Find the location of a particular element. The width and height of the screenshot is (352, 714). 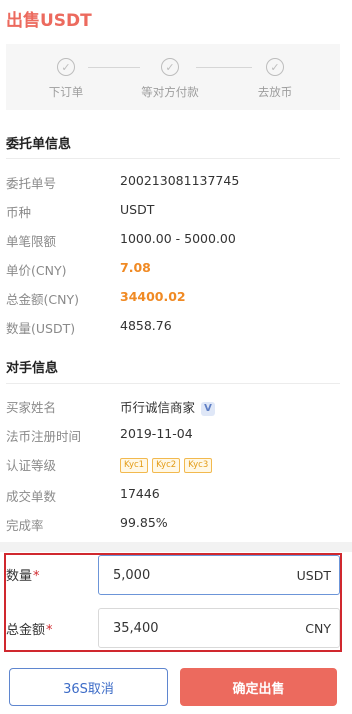

row-key: 币种 is located at coordinates (19, 212).